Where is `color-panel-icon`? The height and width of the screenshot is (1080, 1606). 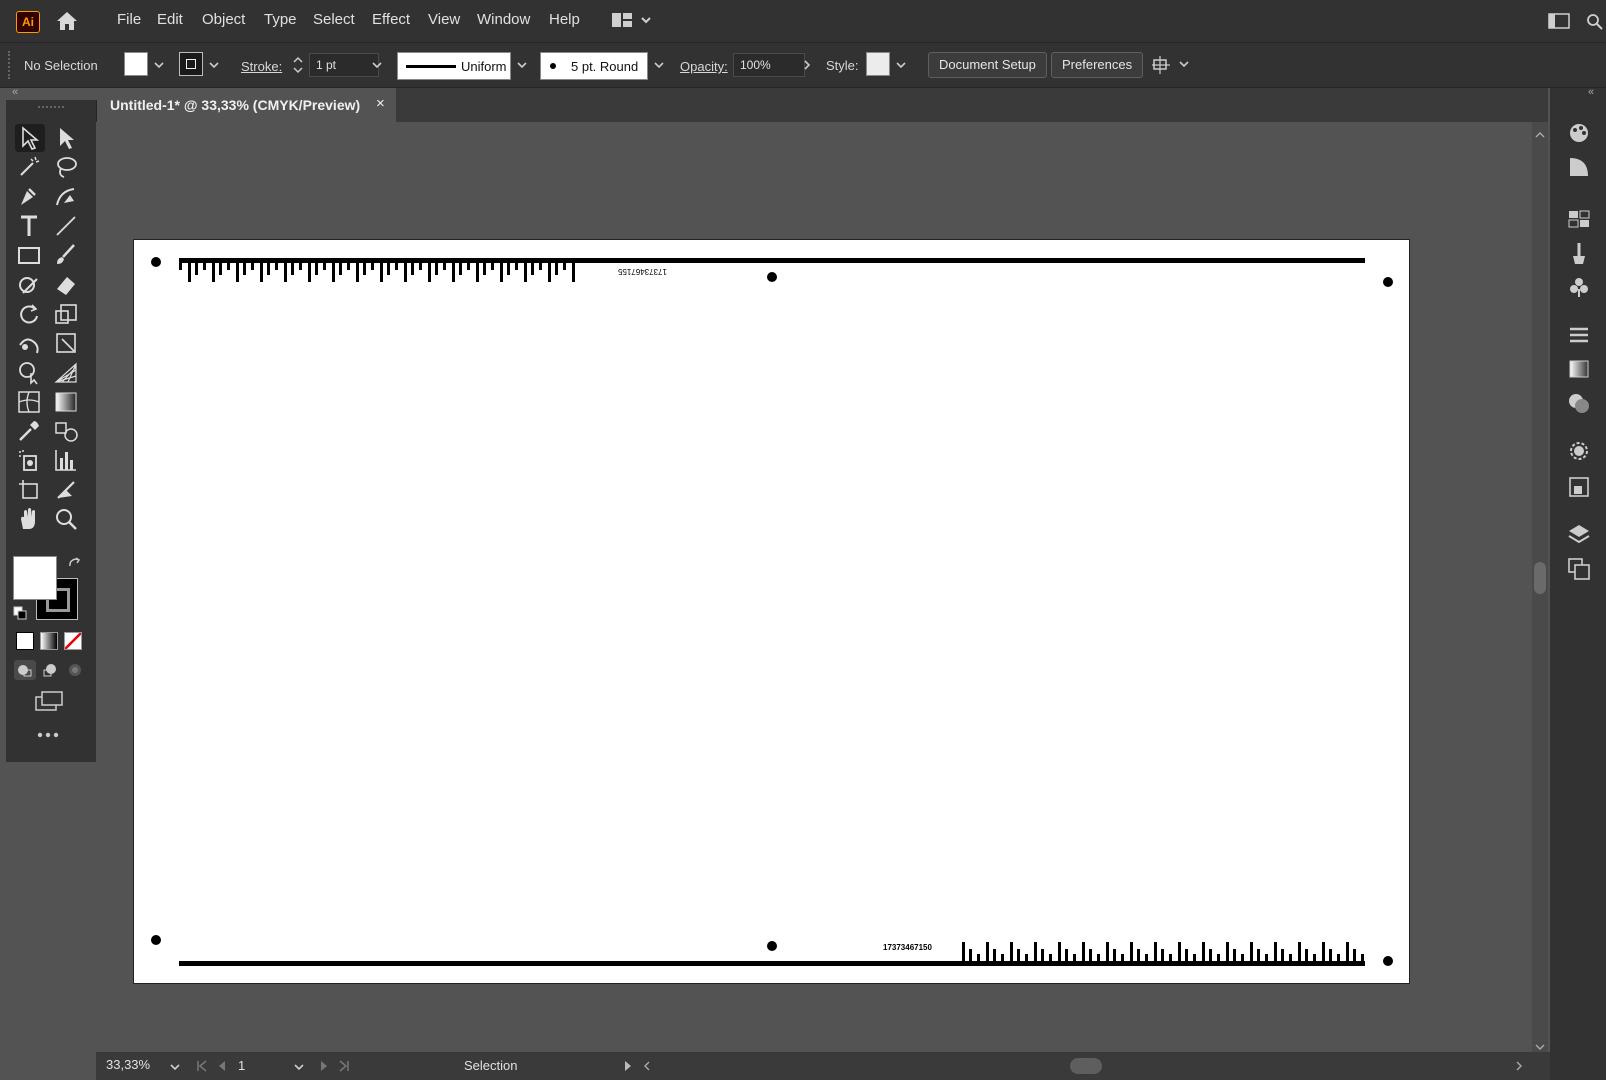 color-panel-icon is located at coordinates (1579, 133).